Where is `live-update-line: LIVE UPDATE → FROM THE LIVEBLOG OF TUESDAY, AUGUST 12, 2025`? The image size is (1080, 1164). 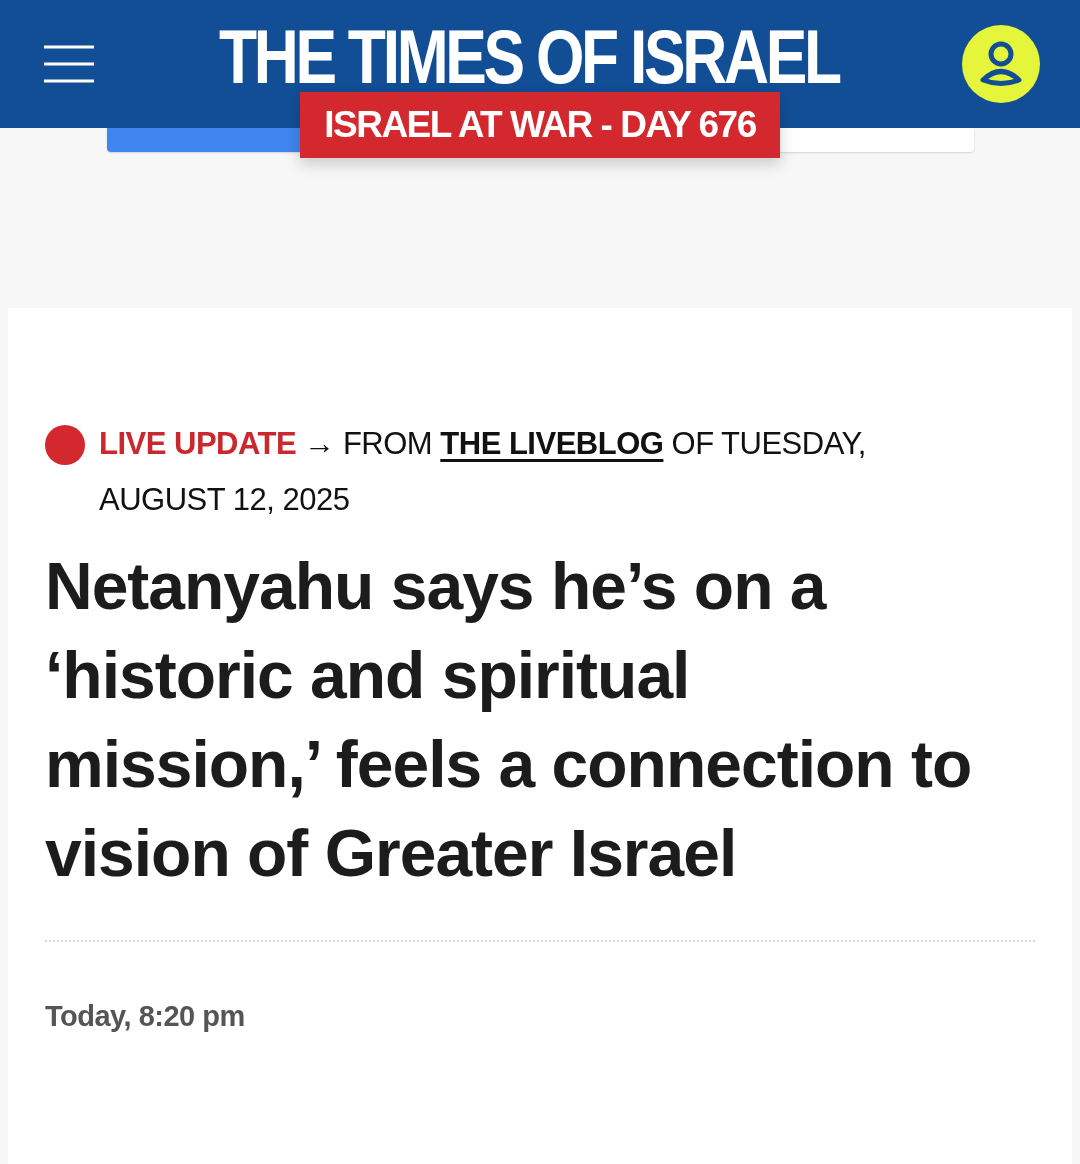 live-update-line: LIVE UPDATE → FROM THE LIVEBLOG OF TUESDAY, AUGUST 12, 2025 is located at coordinates (483, 472).